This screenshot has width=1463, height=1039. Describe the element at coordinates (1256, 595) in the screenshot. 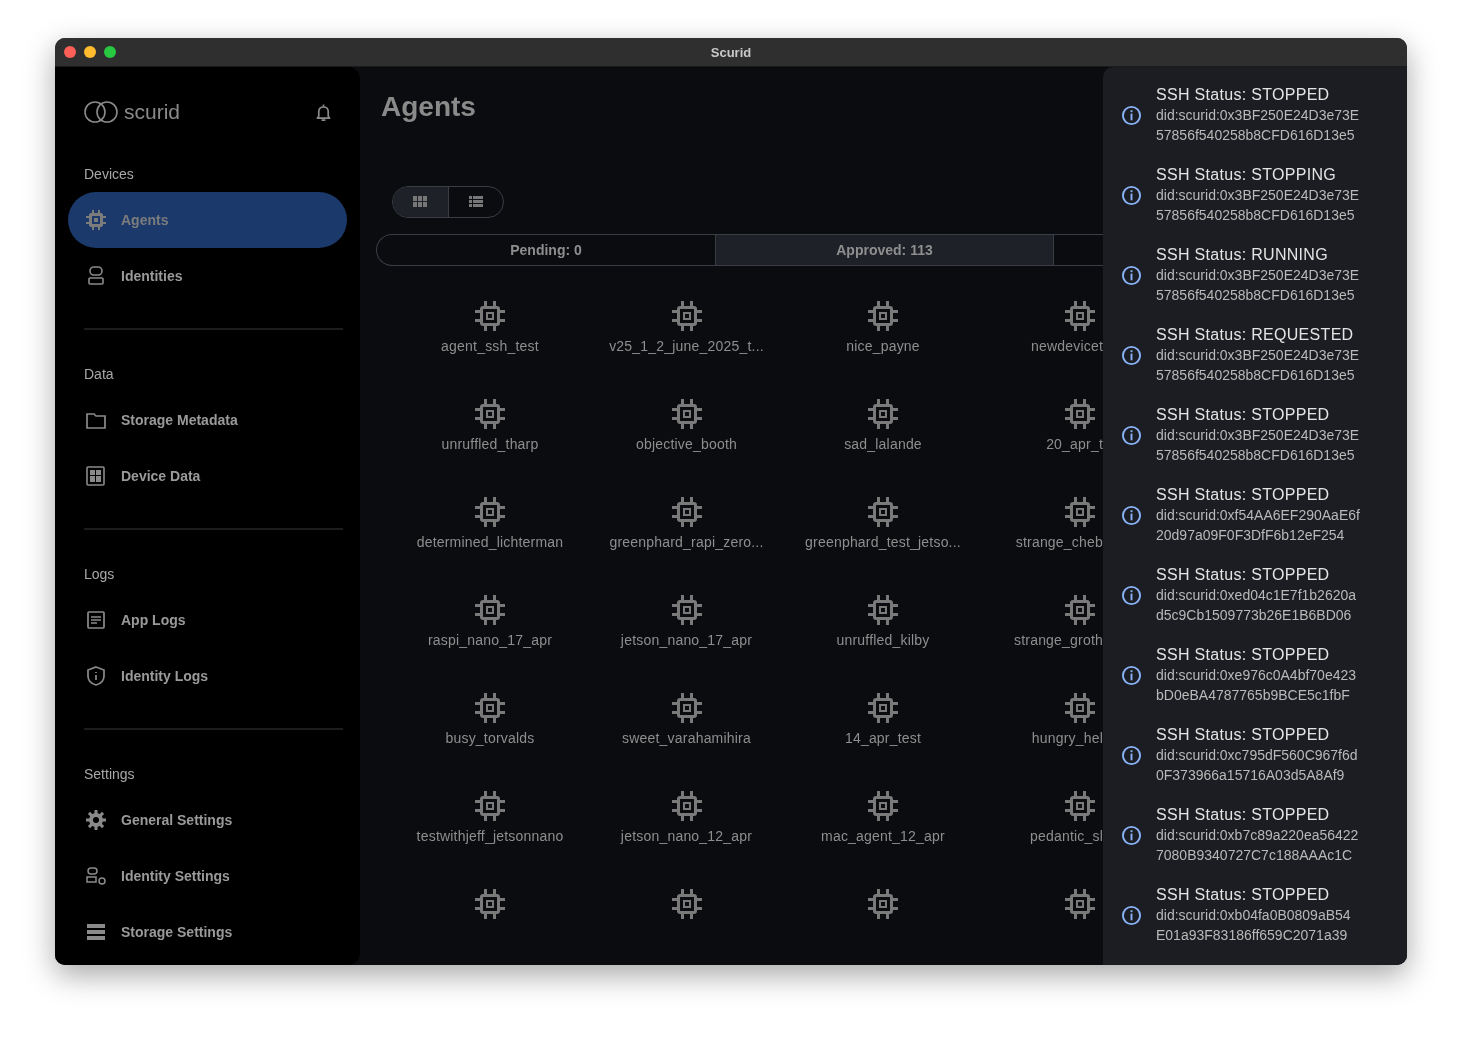

I see `device-id: did:scurid:0xed04c1E7f1b2620a` at that location.